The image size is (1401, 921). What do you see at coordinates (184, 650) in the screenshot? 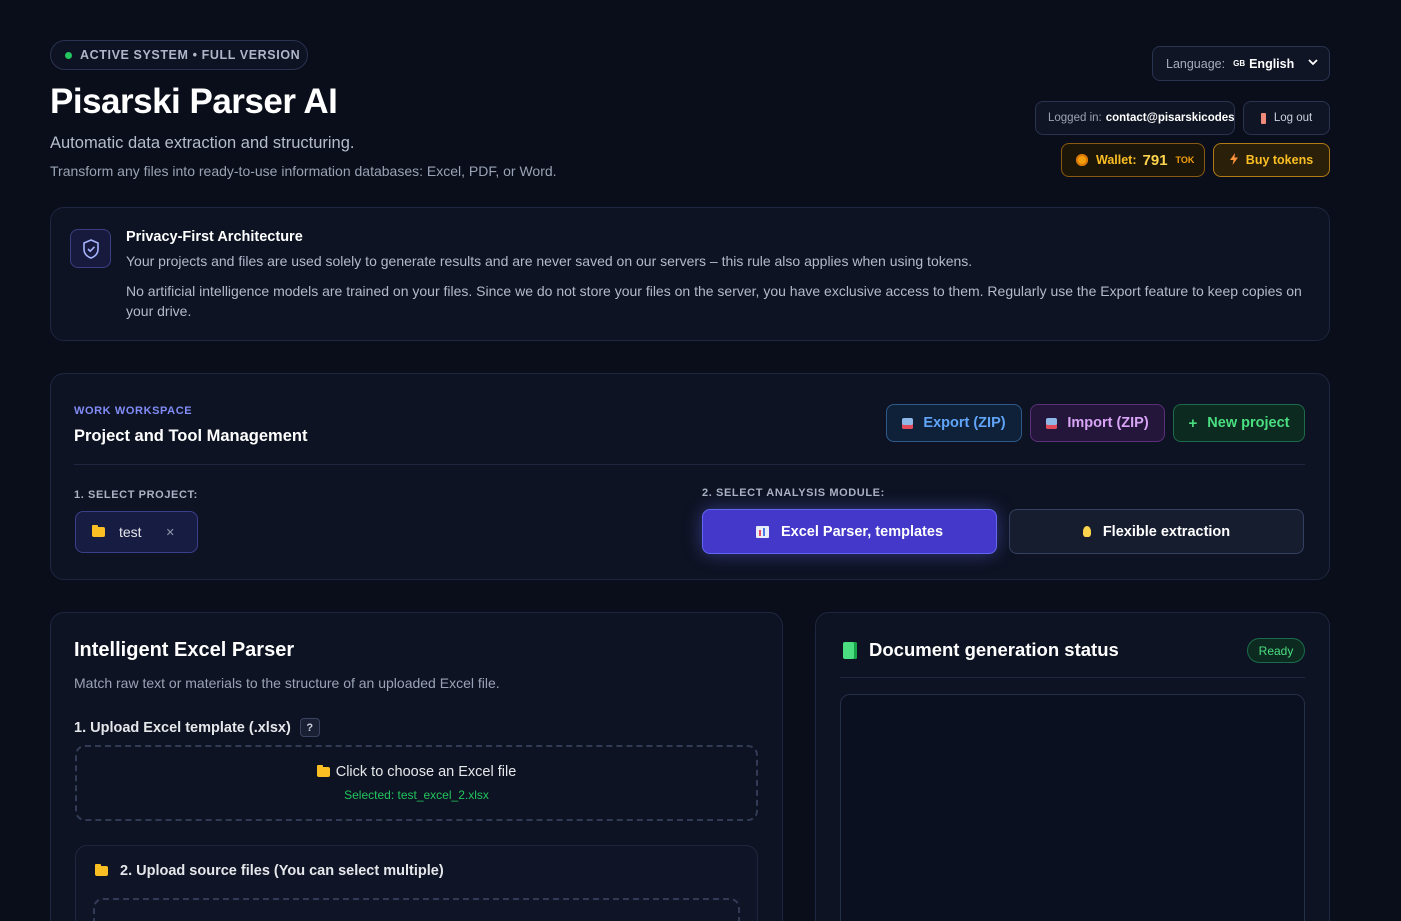
I see `parser-title: Intelligent Excel Parser` at bounding box center [184, 650].